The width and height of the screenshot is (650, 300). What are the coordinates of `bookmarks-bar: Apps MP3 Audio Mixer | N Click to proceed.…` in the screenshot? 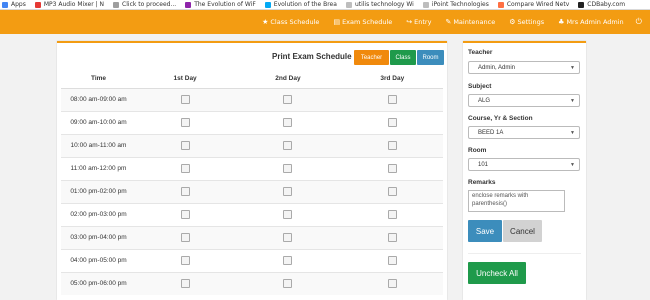 It's located at (325, 5).